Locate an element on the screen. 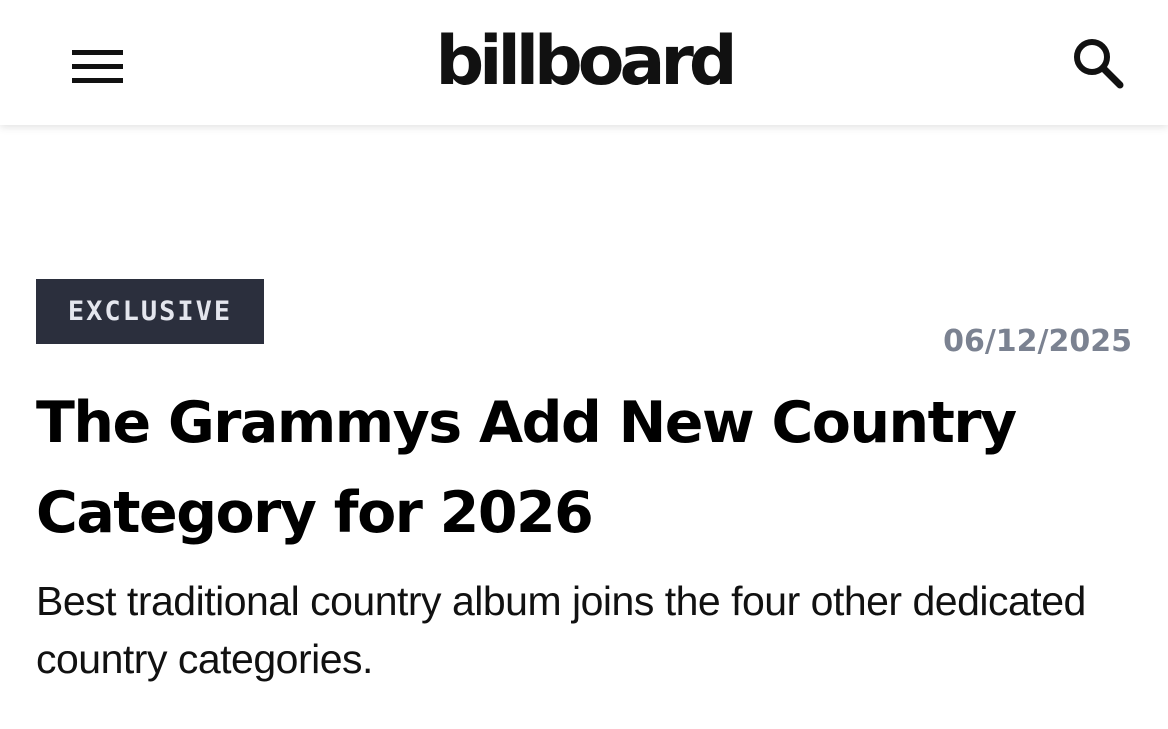 This screenshot has height=729, width=1168. exclusive-tag: EXCLUSIVE is located at coordinates (150, 311).